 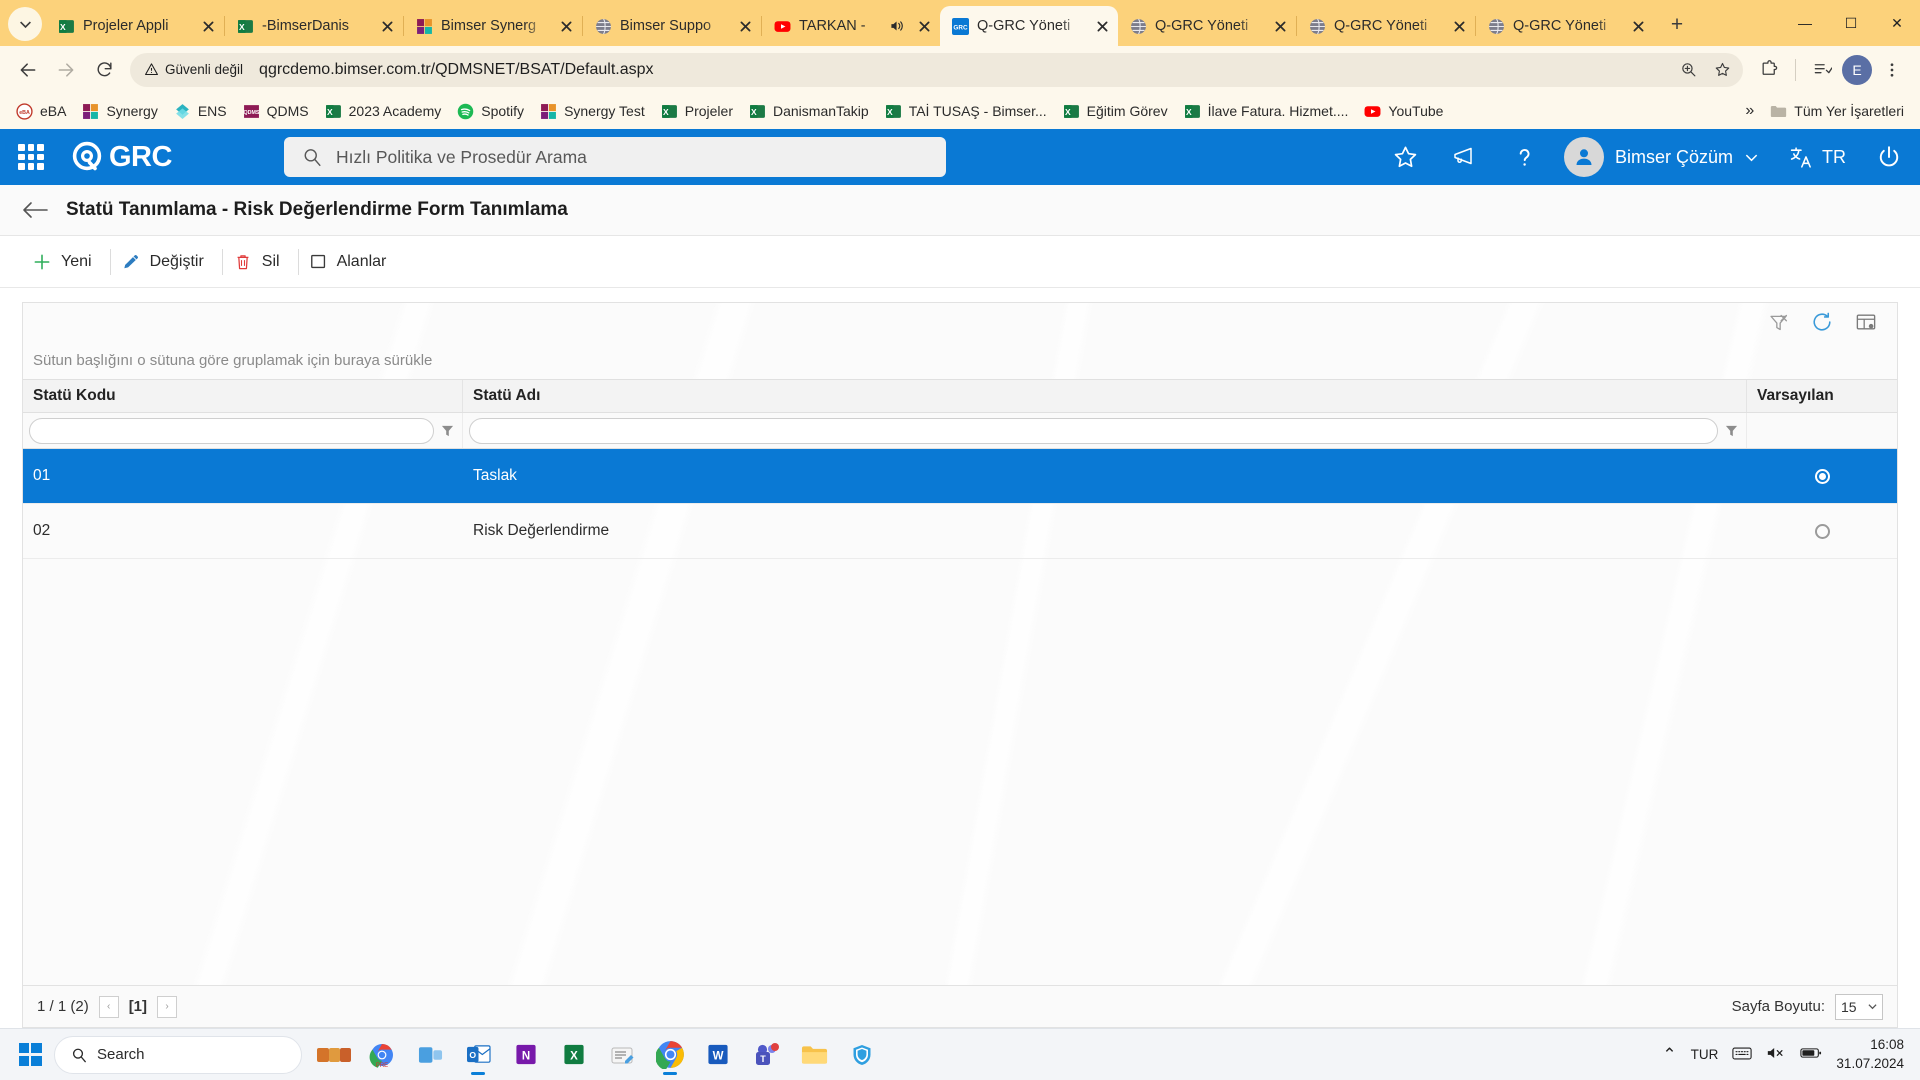 I want to click on outlook-icon: O, so click(x=478, y=1055).